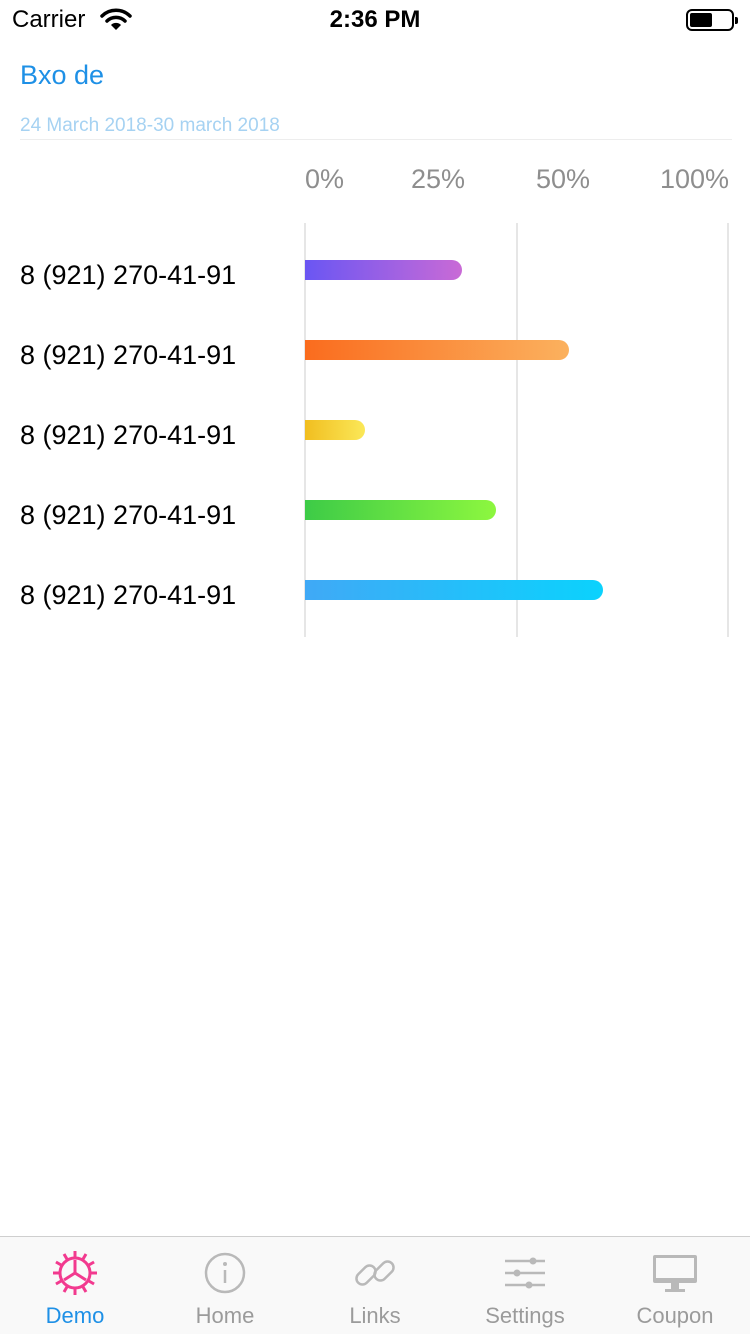 This screenshot has width=750, height=1334. I want to click on date-range: 24 March 2018-30 march 2018, so click(150, 125).